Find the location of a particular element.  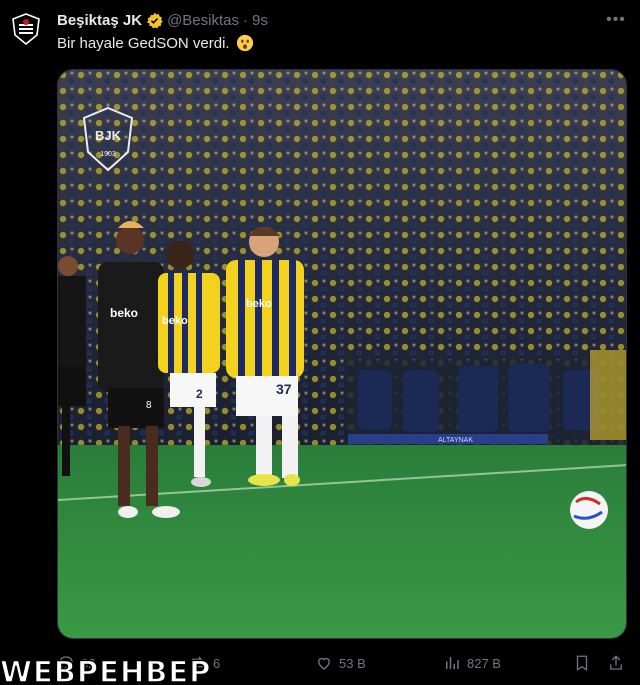

author-name: Beşiktaş JK is located at coordinates (99, 20).